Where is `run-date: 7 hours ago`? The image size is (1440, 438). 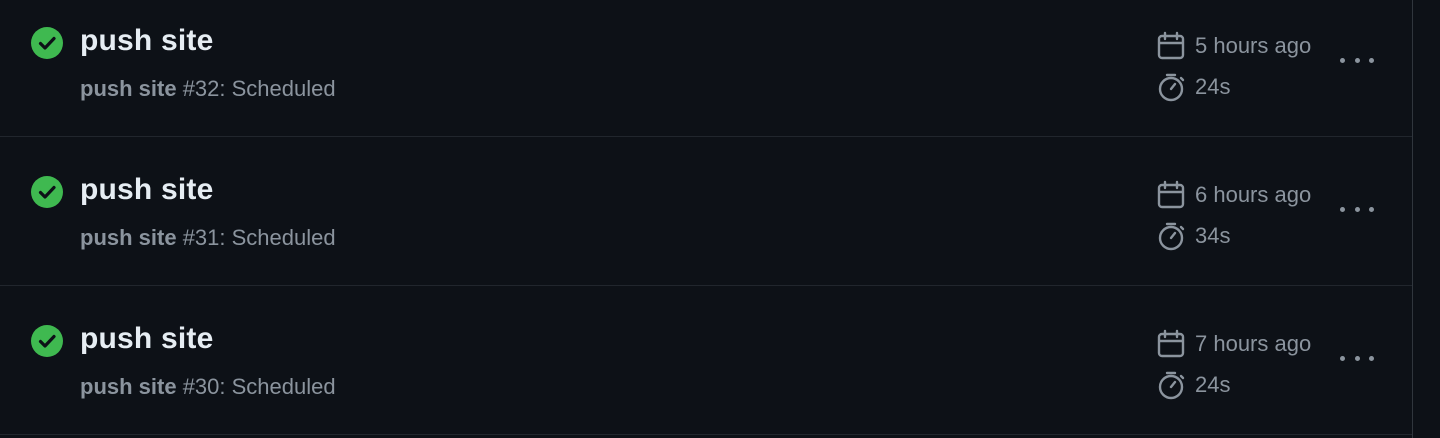
run-date: 7 hours ago is located at coordinates (1233, 344).